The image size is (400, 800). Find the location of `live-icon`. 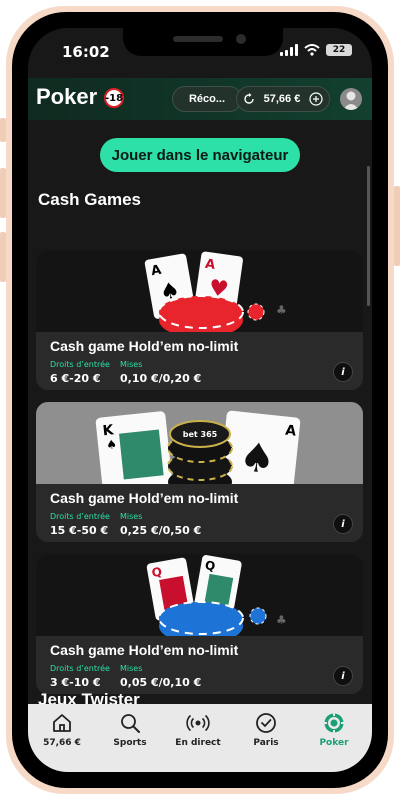

live-icon is located at coordinates (198, 723).